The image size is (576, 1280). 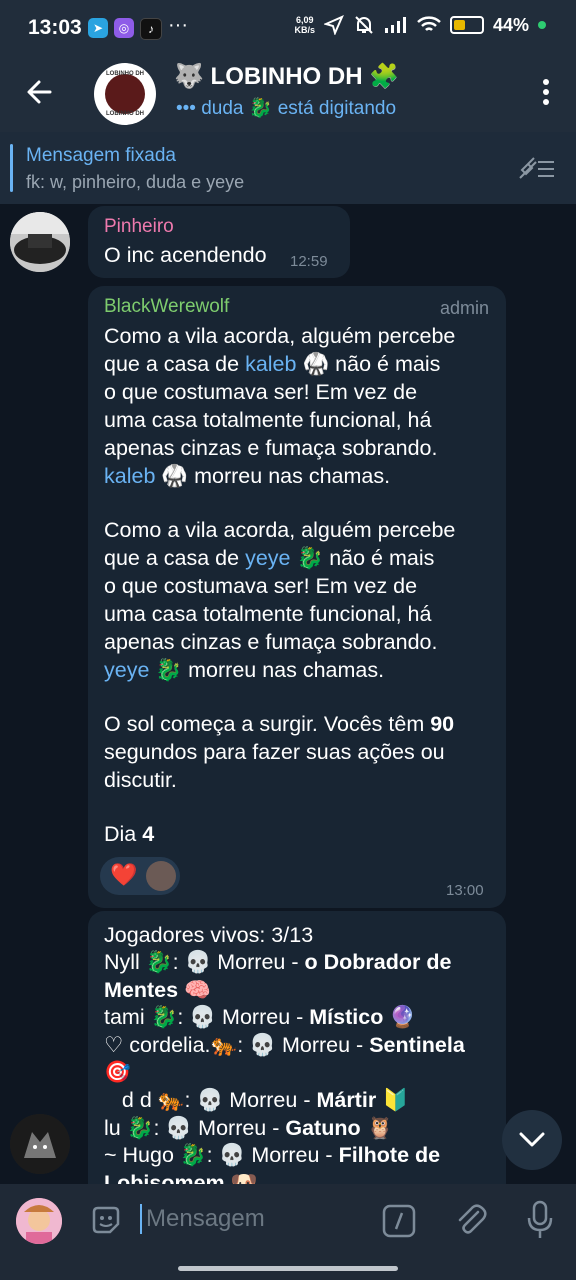 I want to click on battery-level, so click(x=459, y=25).